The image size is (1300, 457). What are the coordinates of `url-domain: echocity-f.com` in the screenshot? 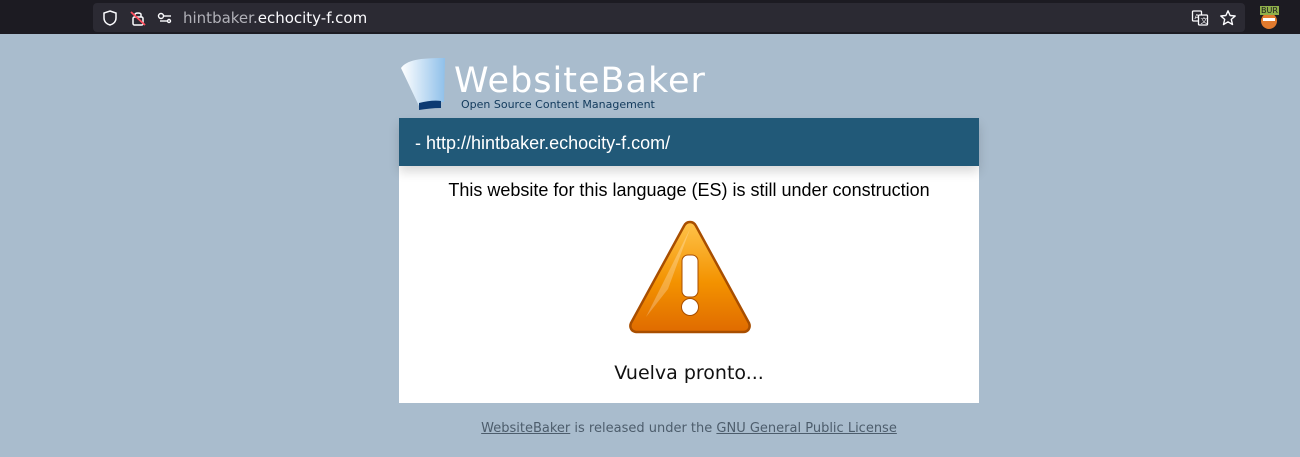 It's located at (312, 18).